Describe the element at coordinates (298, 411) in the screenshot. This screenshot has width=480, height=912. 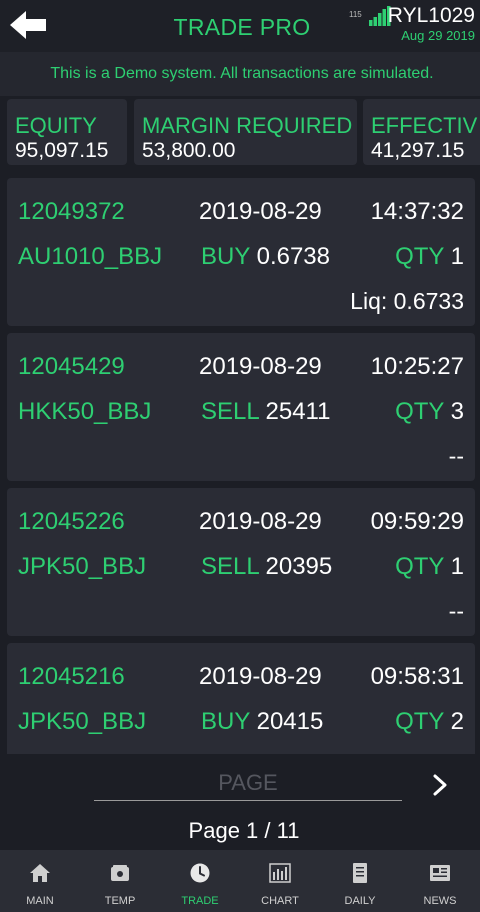
I see `order-price: 25411` at that location.